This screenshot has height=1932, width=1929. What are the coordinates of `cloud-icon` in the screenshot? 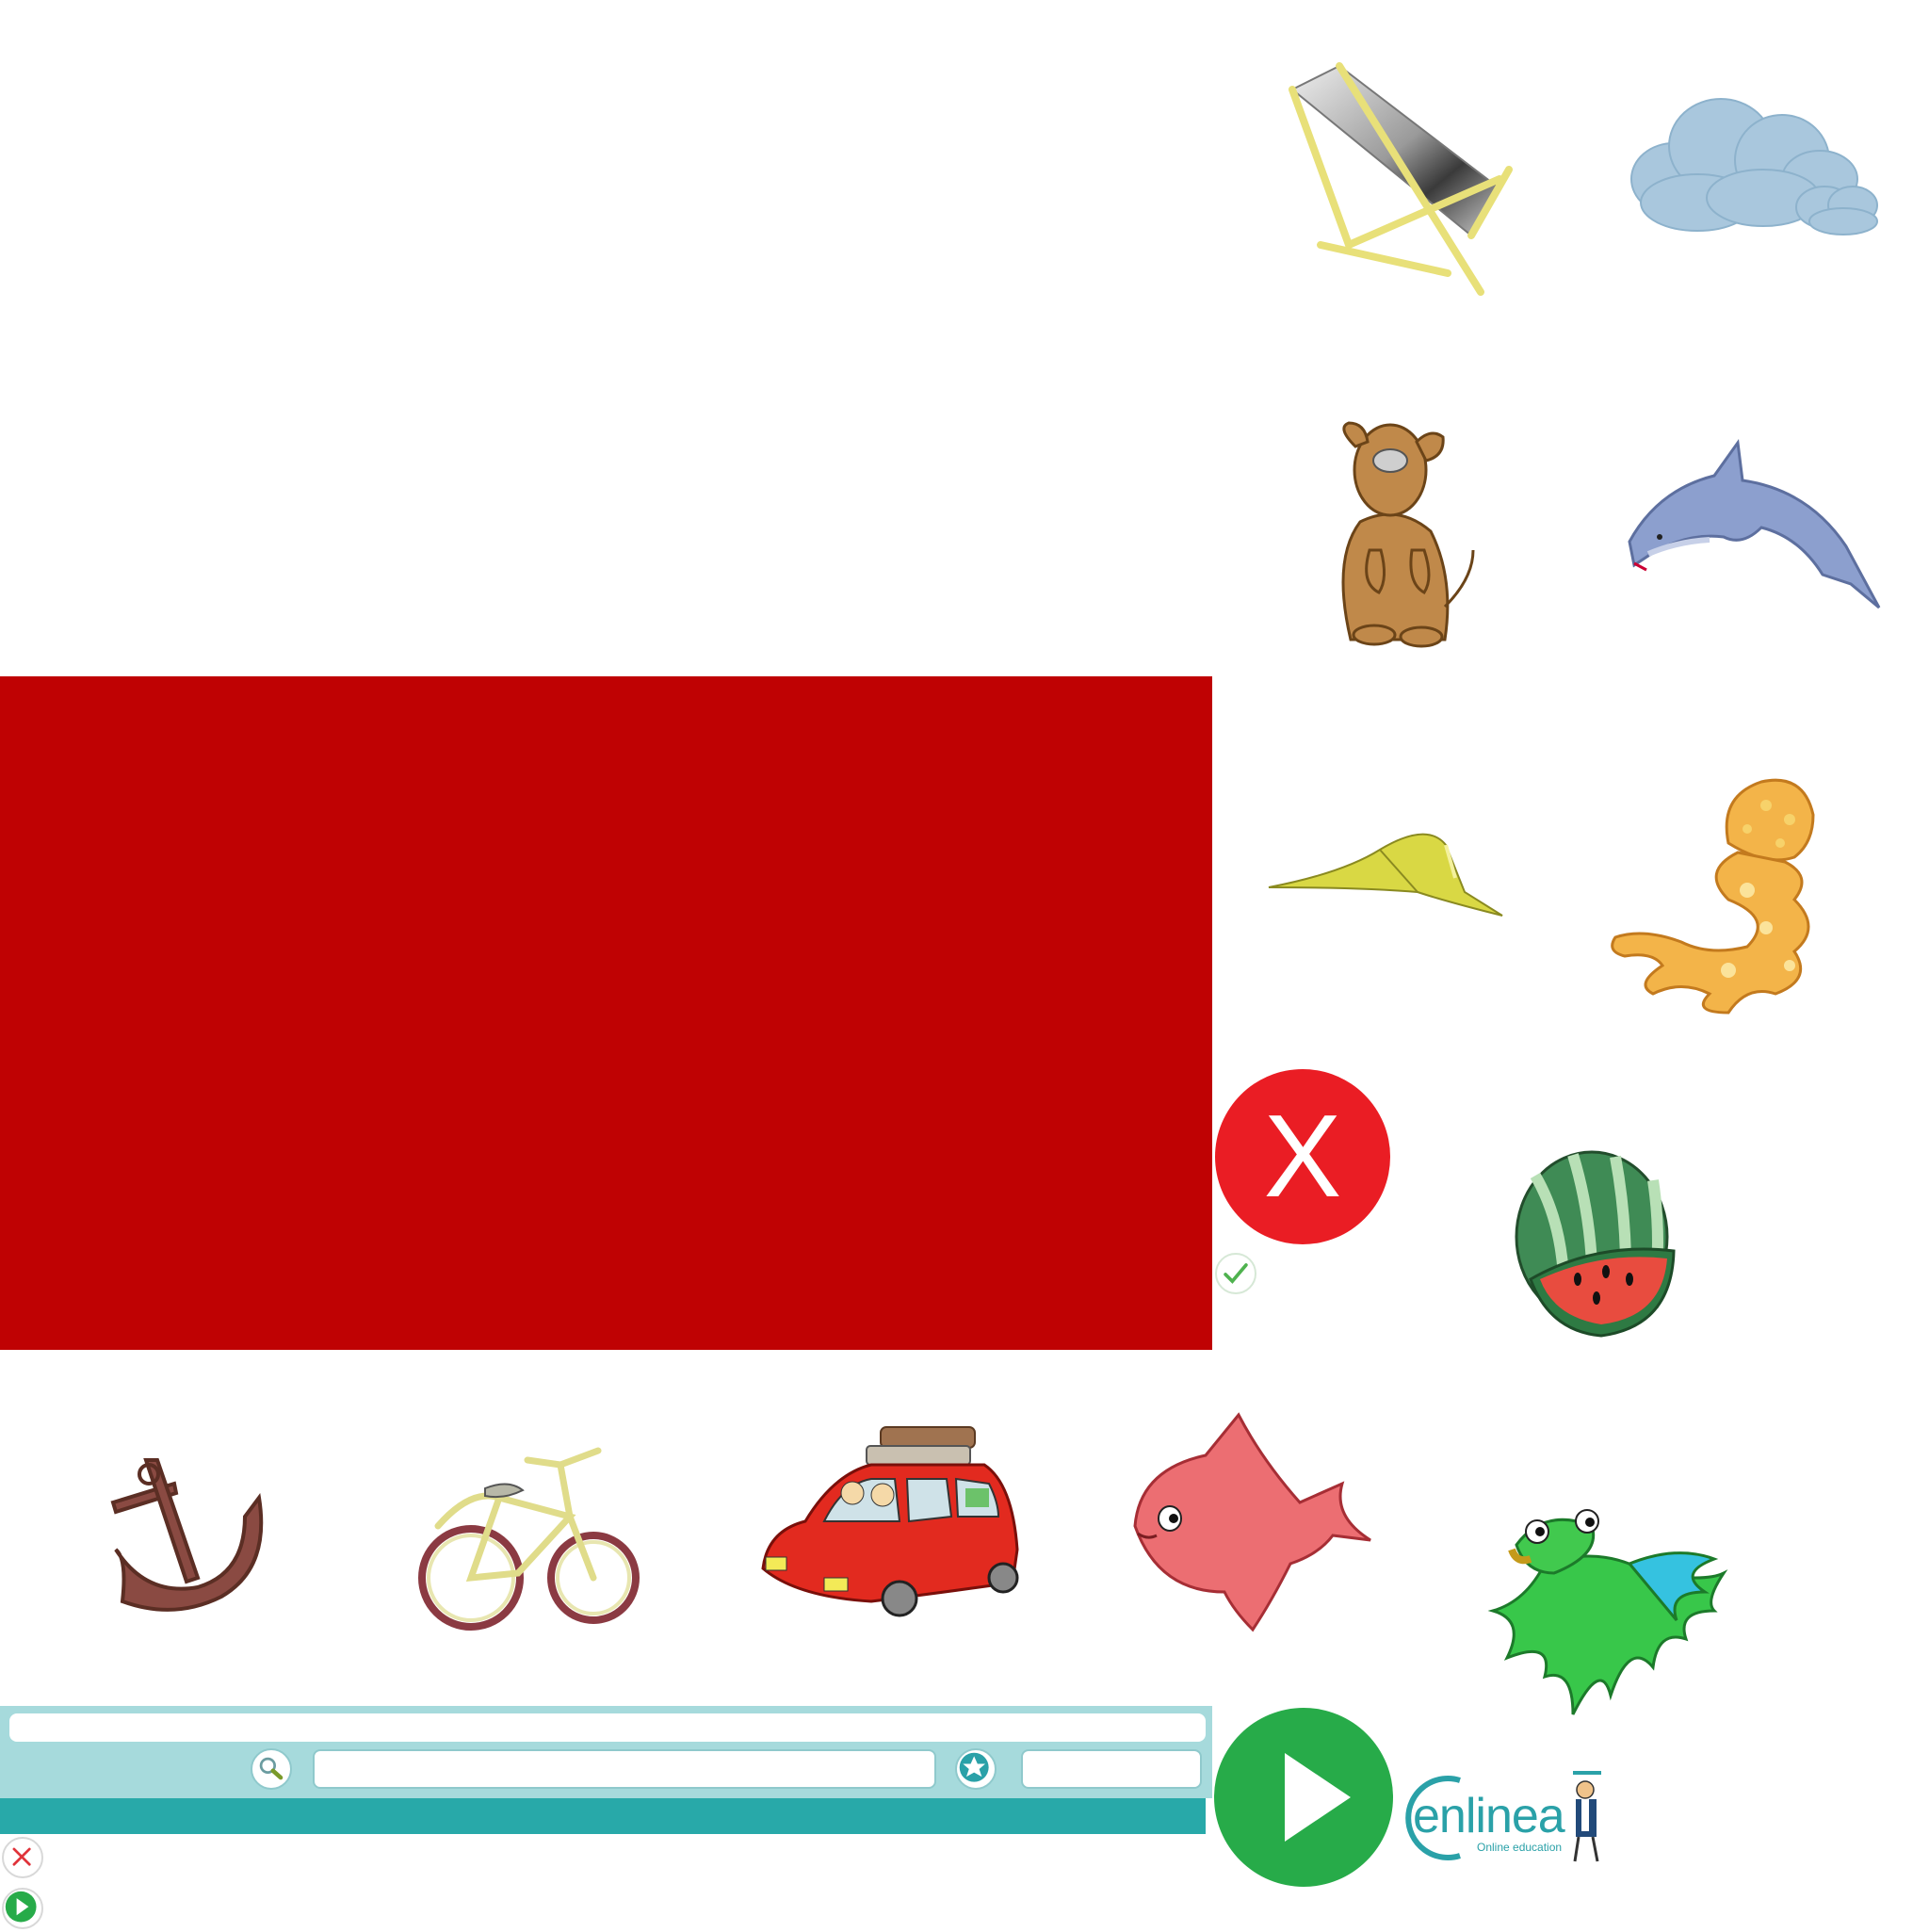 It's located at (1754, 164).